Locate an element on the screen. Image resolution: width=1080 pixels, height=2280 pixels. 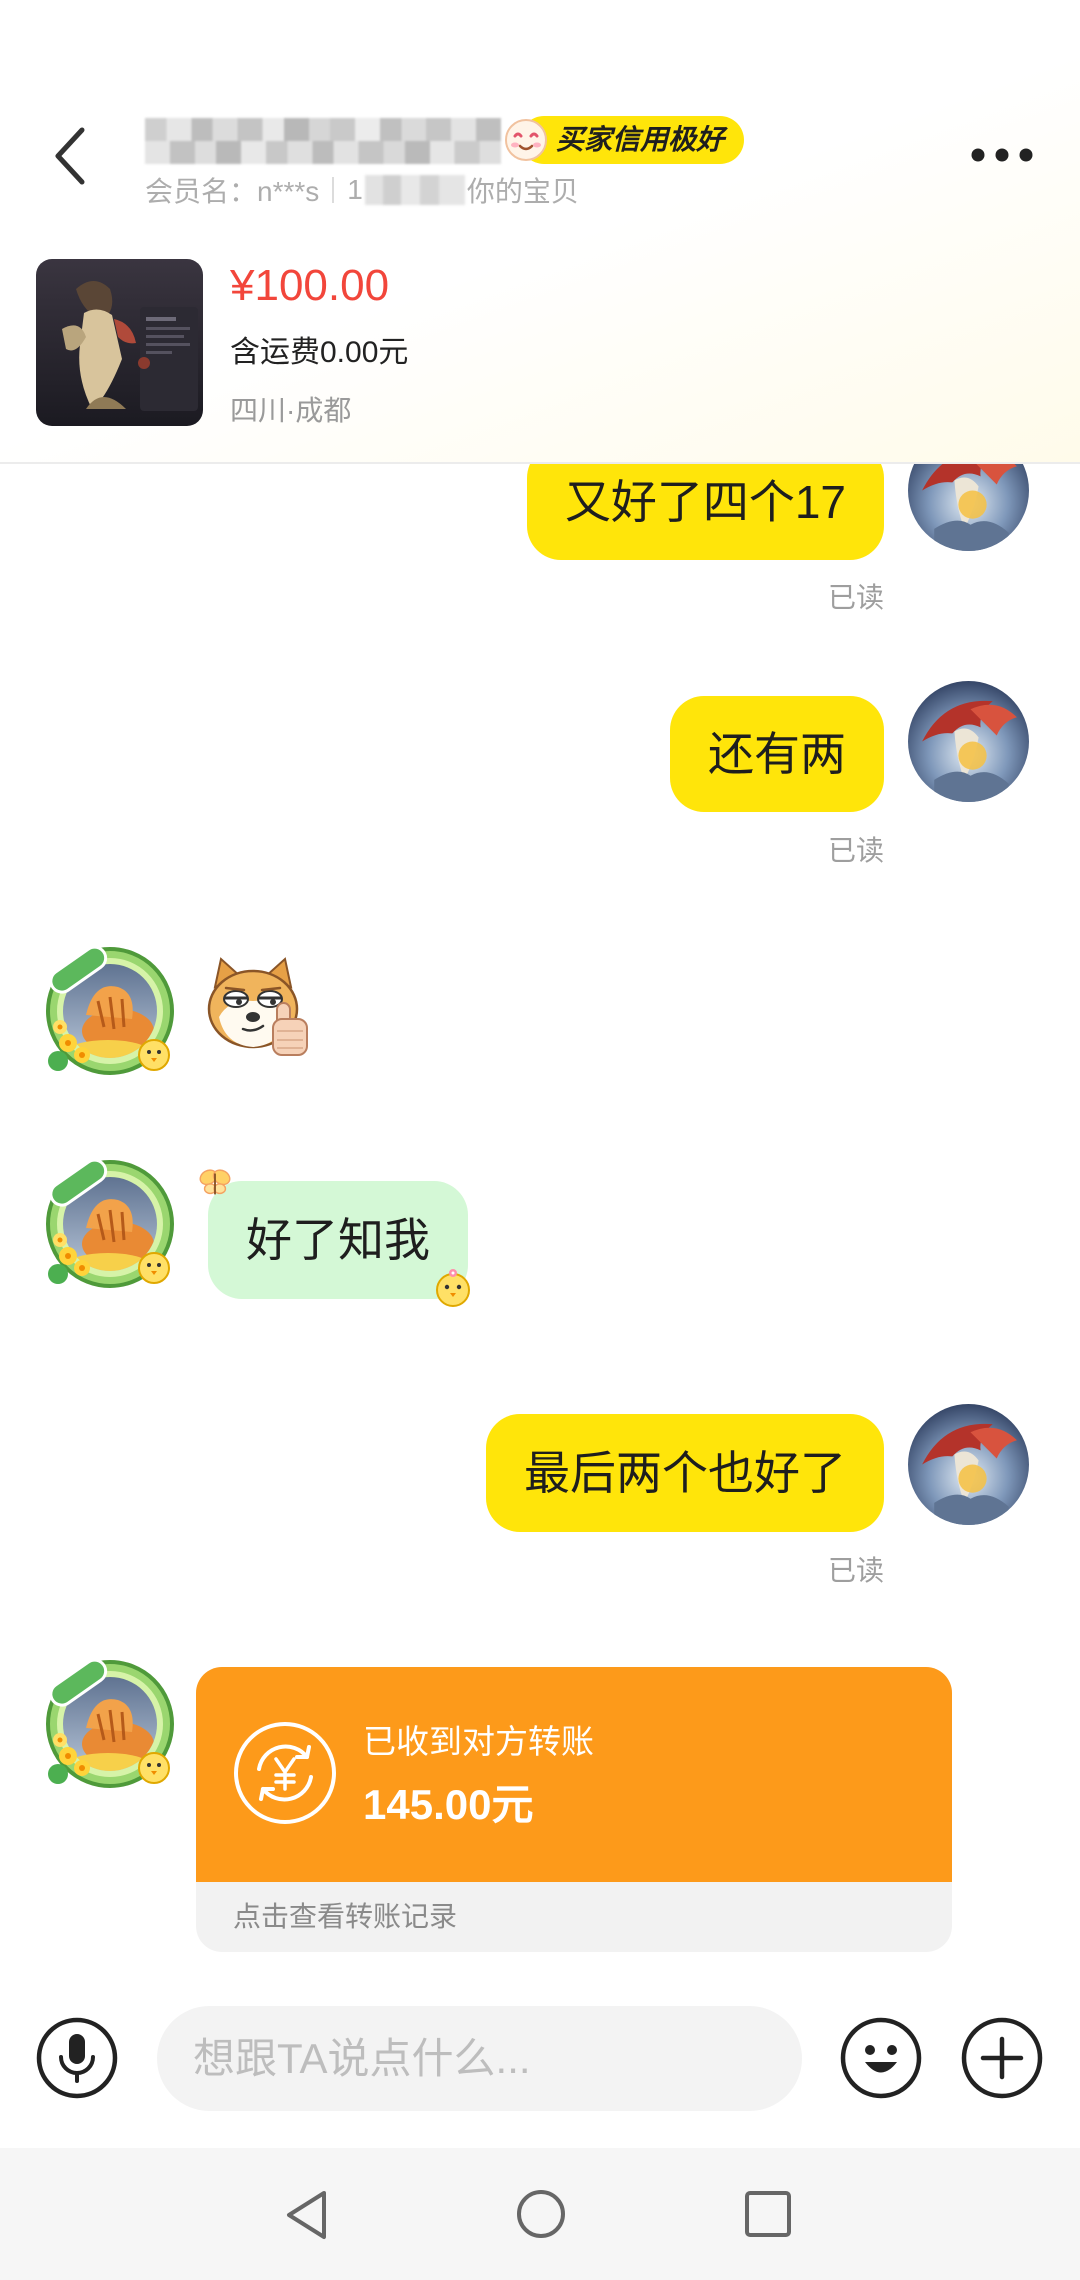
transfer-title: 已收到对方转账 is located at coordinates (478, 1741).